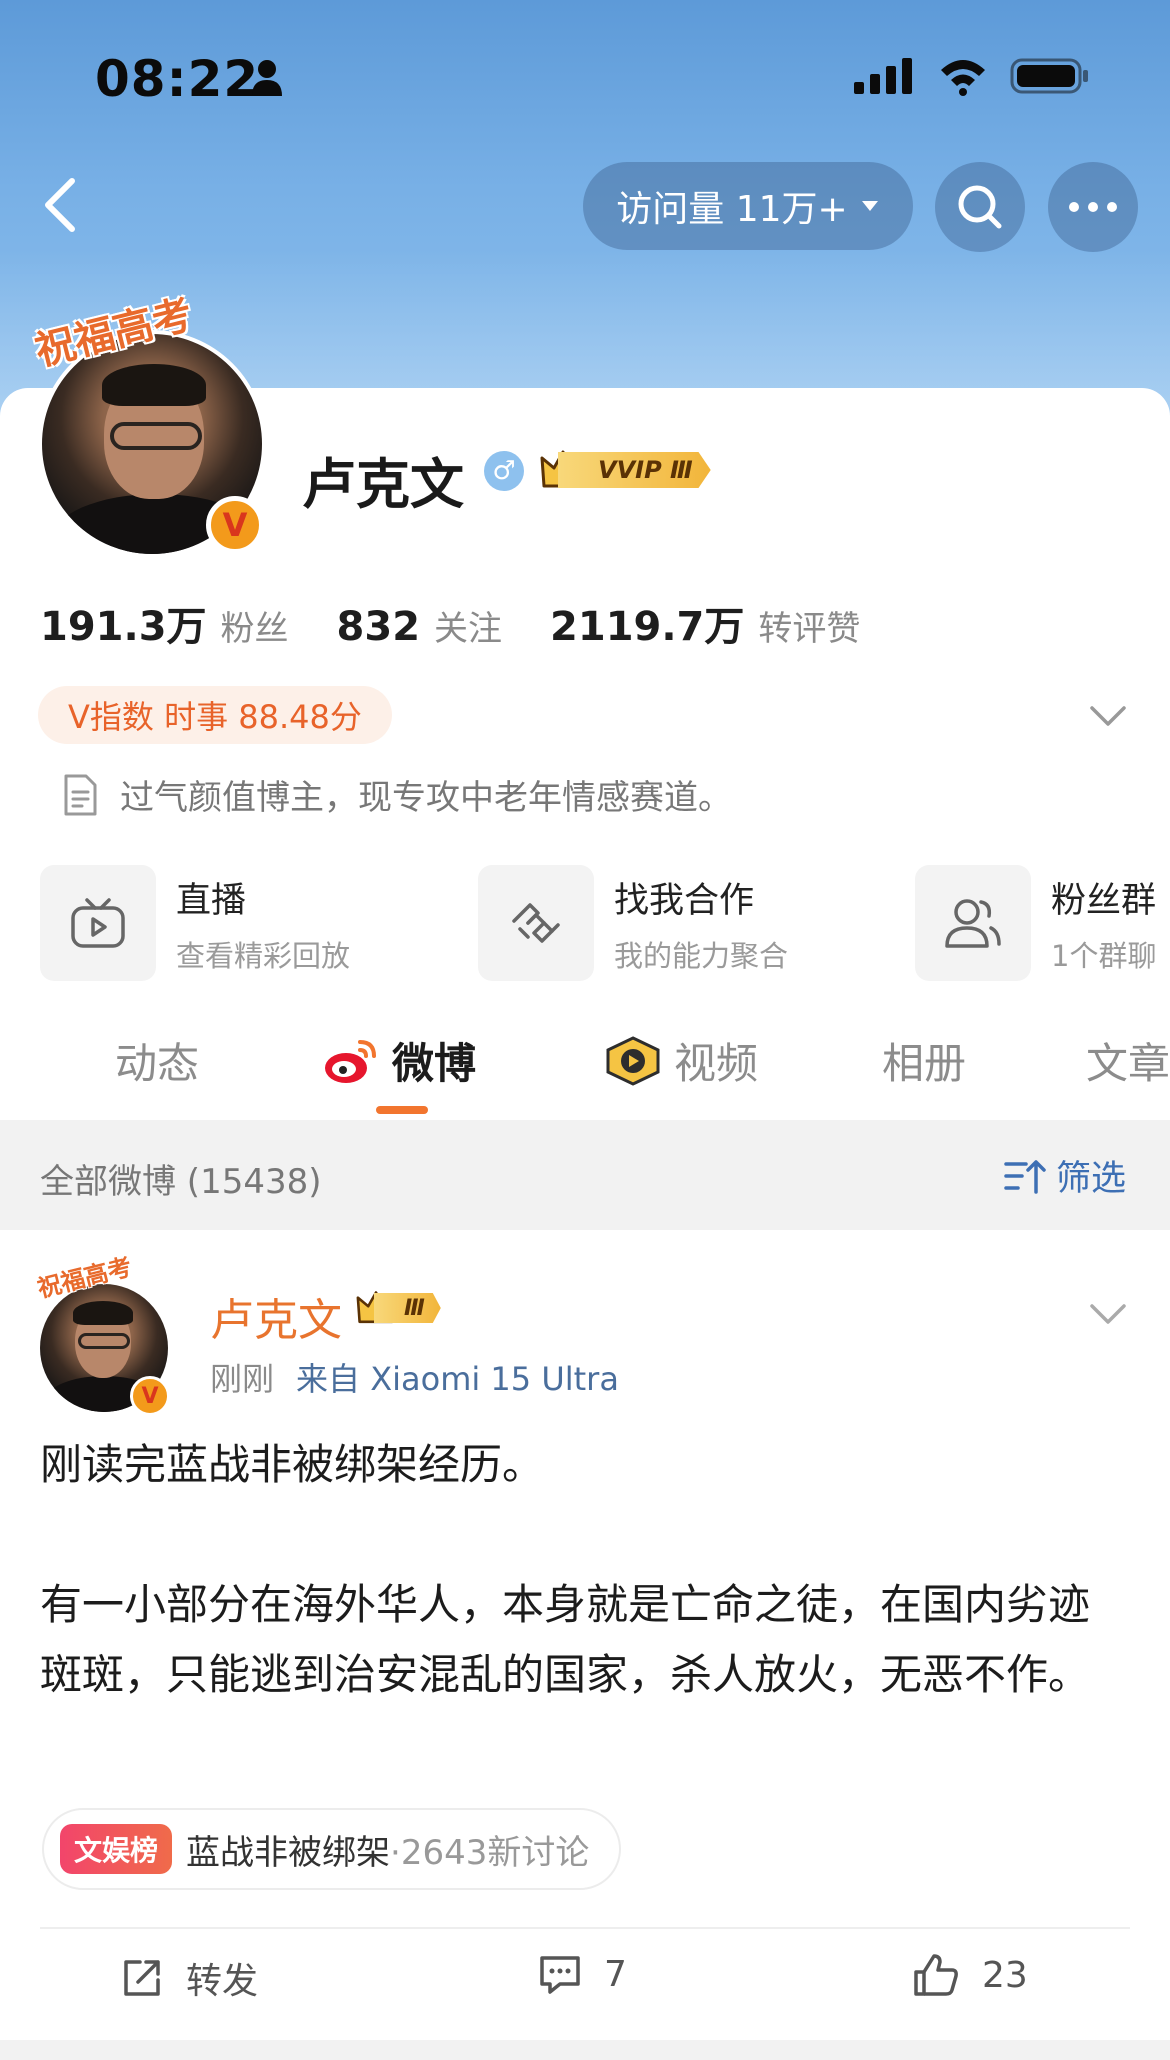 The height and width of the screenshot is (2060, 1170). I want to click on handshake-icon, so click(536, 923).